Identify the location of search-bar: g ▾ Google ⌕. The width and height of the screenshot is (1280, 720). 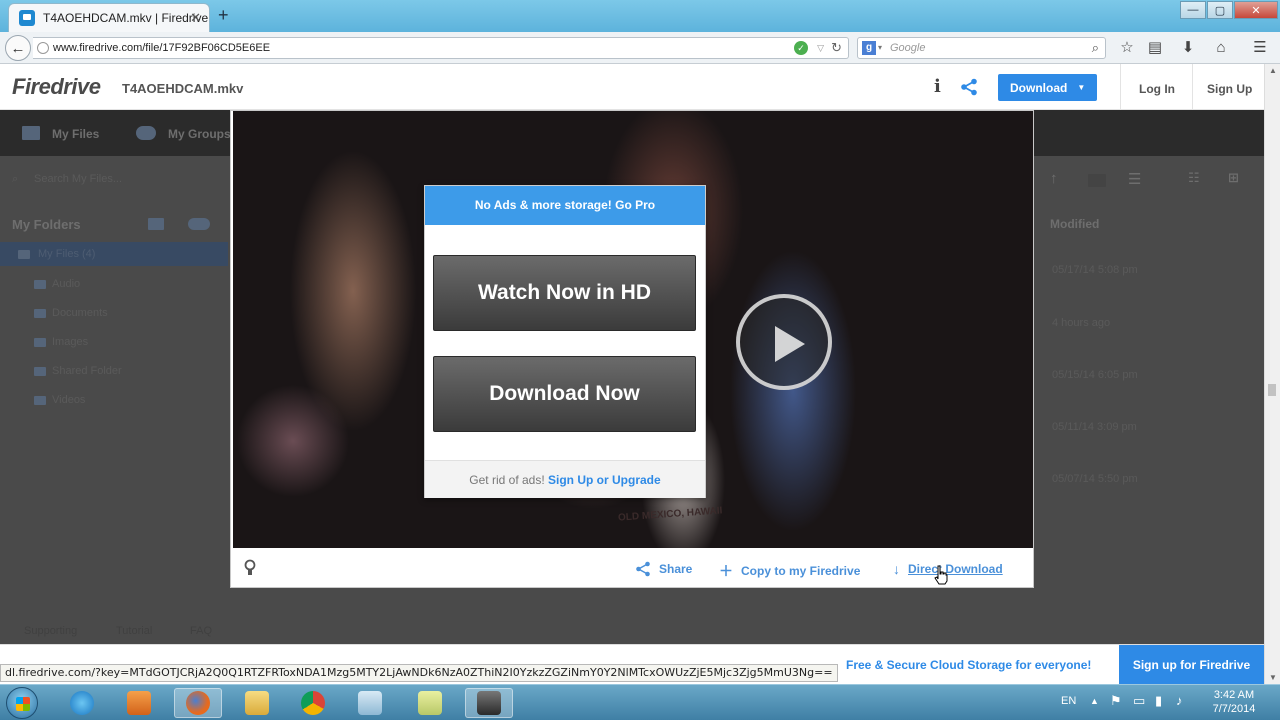
(981, 48).